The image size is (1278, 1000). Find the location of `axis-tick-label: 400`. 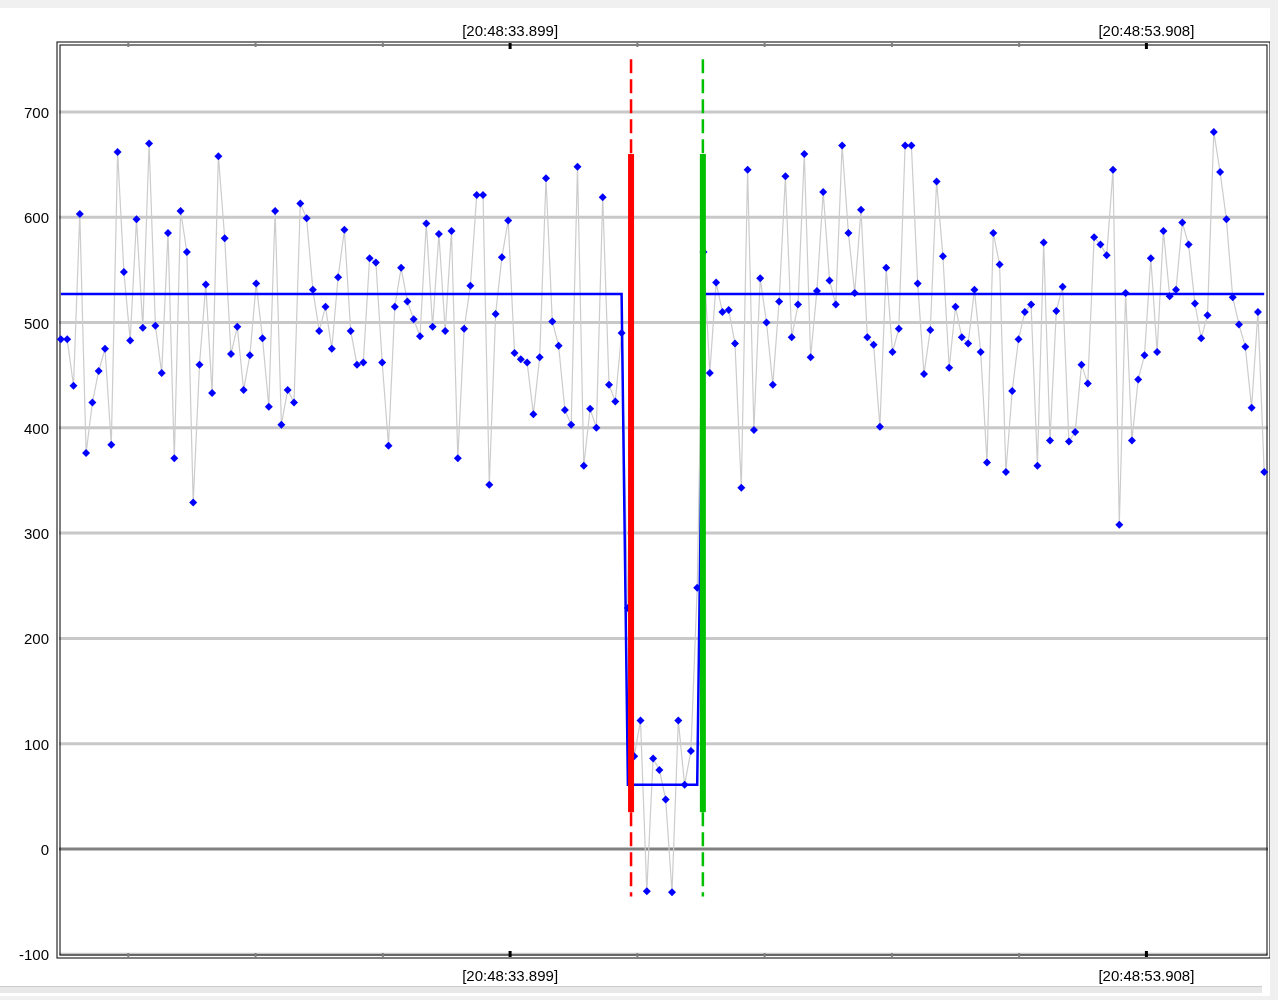

axis-tick-label: 400 is located at coordinates (36, 428).